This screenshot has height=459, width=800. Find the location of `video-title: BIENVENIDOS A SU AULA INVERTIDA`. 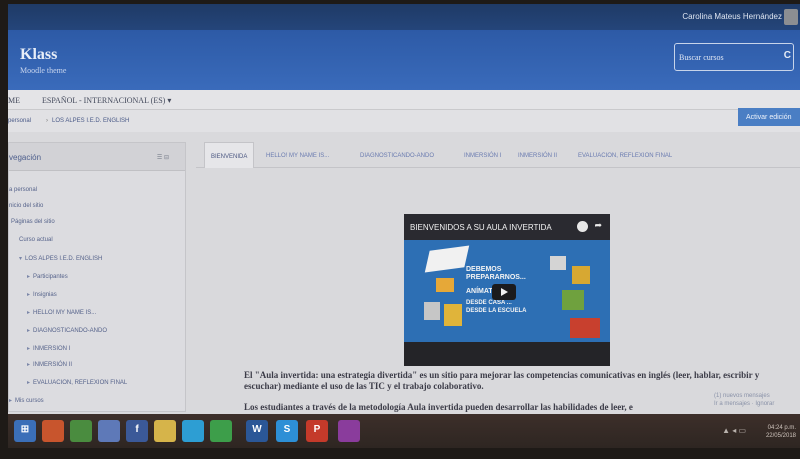

video-title: BIENVENIDOS A SU AULA INVERTIDA is located at coordinates (481, 227).